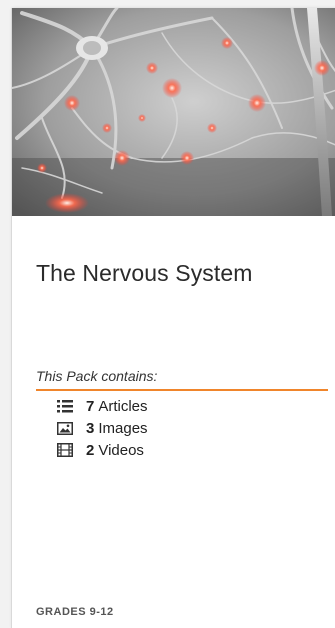 This screenshot has height=628, width=335. I want to click on list-item-videos: 2 Videos, so click(102, 450).